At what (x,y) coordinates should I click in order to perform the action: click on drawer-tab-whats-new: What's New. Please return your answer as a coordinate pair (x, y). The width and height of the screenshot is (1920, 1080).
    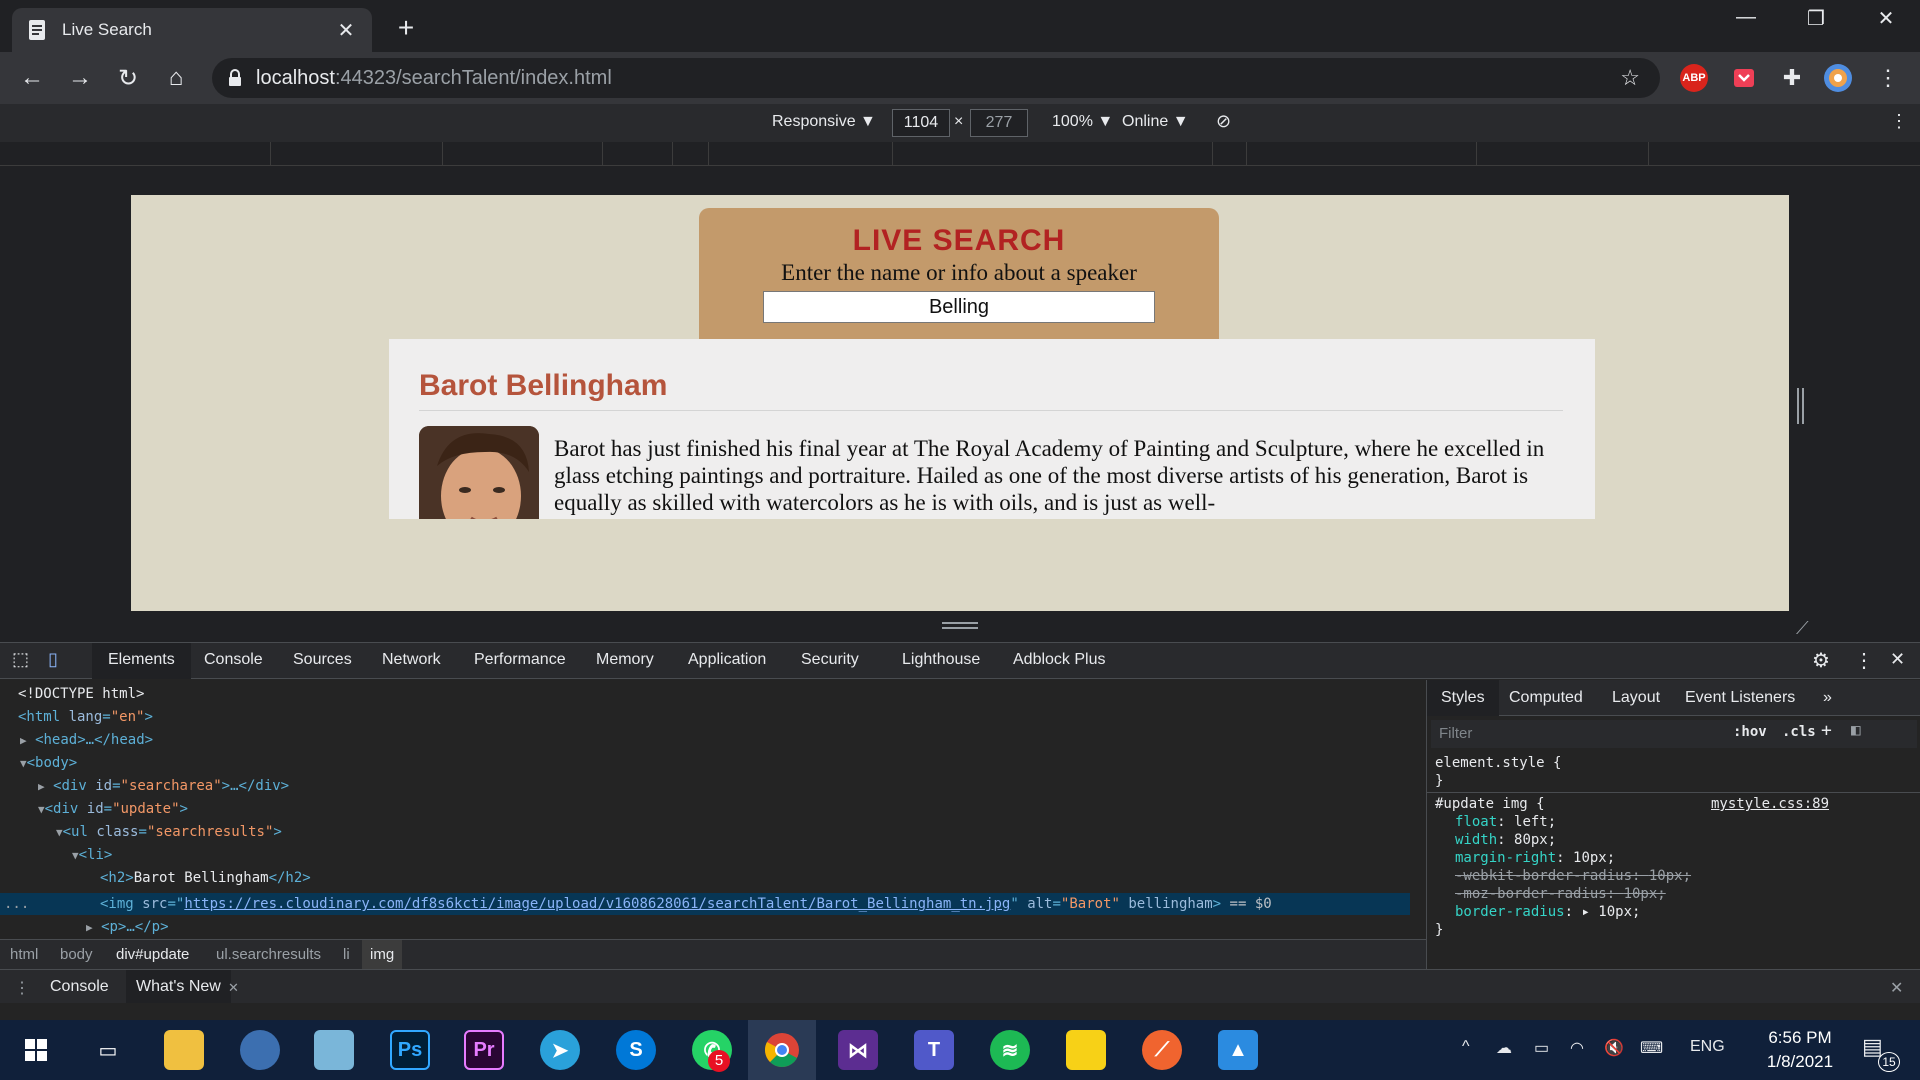
    Looking at the image, I should click on (178, 986).